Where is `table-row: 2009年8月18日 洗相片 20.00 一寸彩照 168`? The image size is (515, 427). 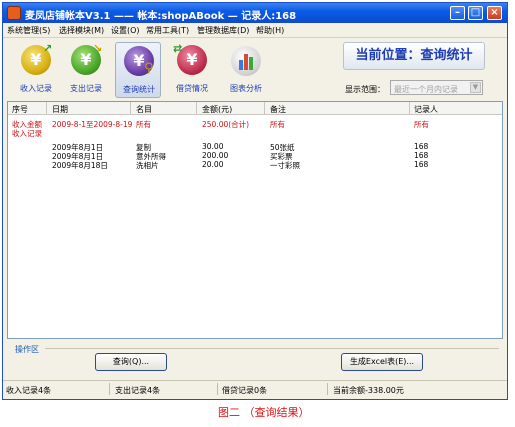 table-row: 2009年8月18日 洗相片 20.00 一寸彩照 168 is located at coordinates (255, 165).